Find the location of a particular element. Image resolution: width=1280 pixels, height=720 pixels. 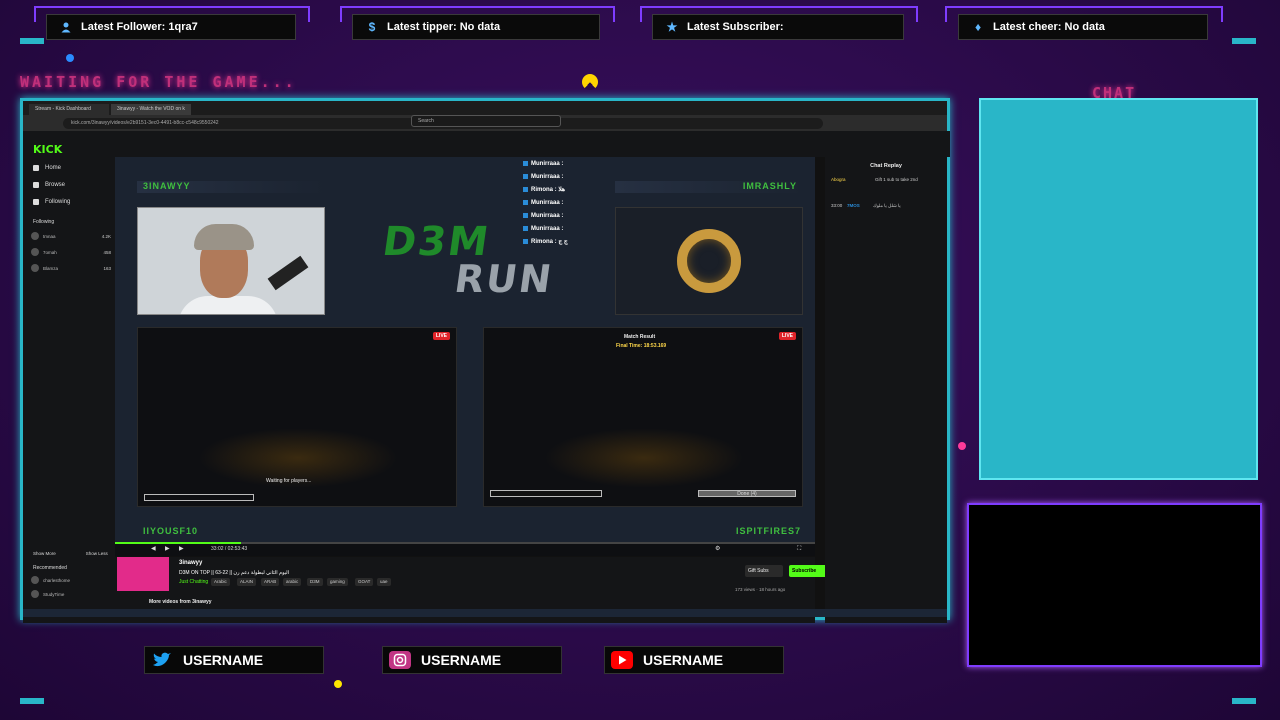

following-item: 7omah 458 is located at coordinates (71, 252).